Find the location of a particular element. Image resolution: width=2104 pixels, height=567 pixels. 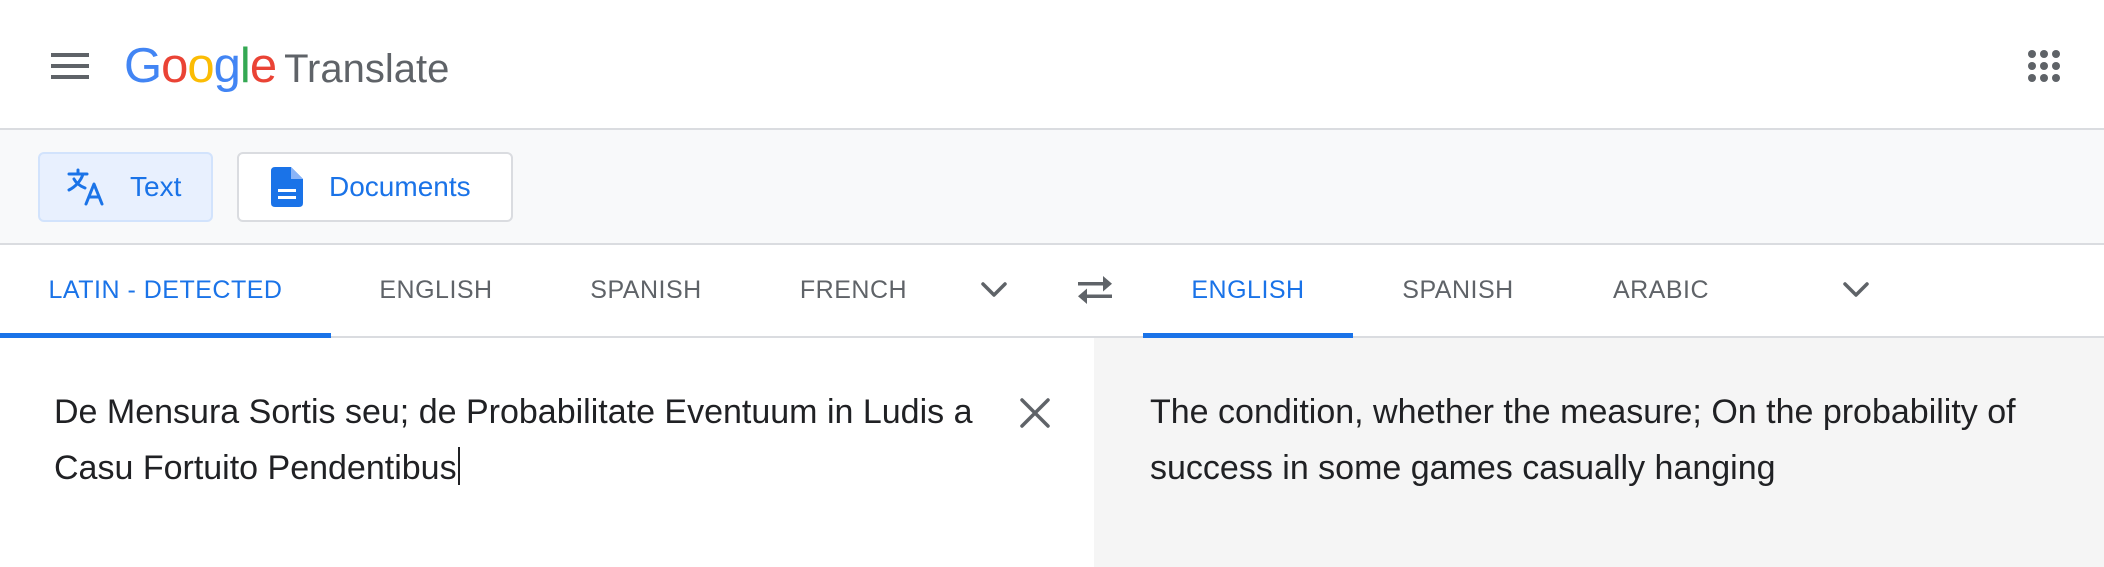

logo-letter: e is located at coordinates (263, 66).